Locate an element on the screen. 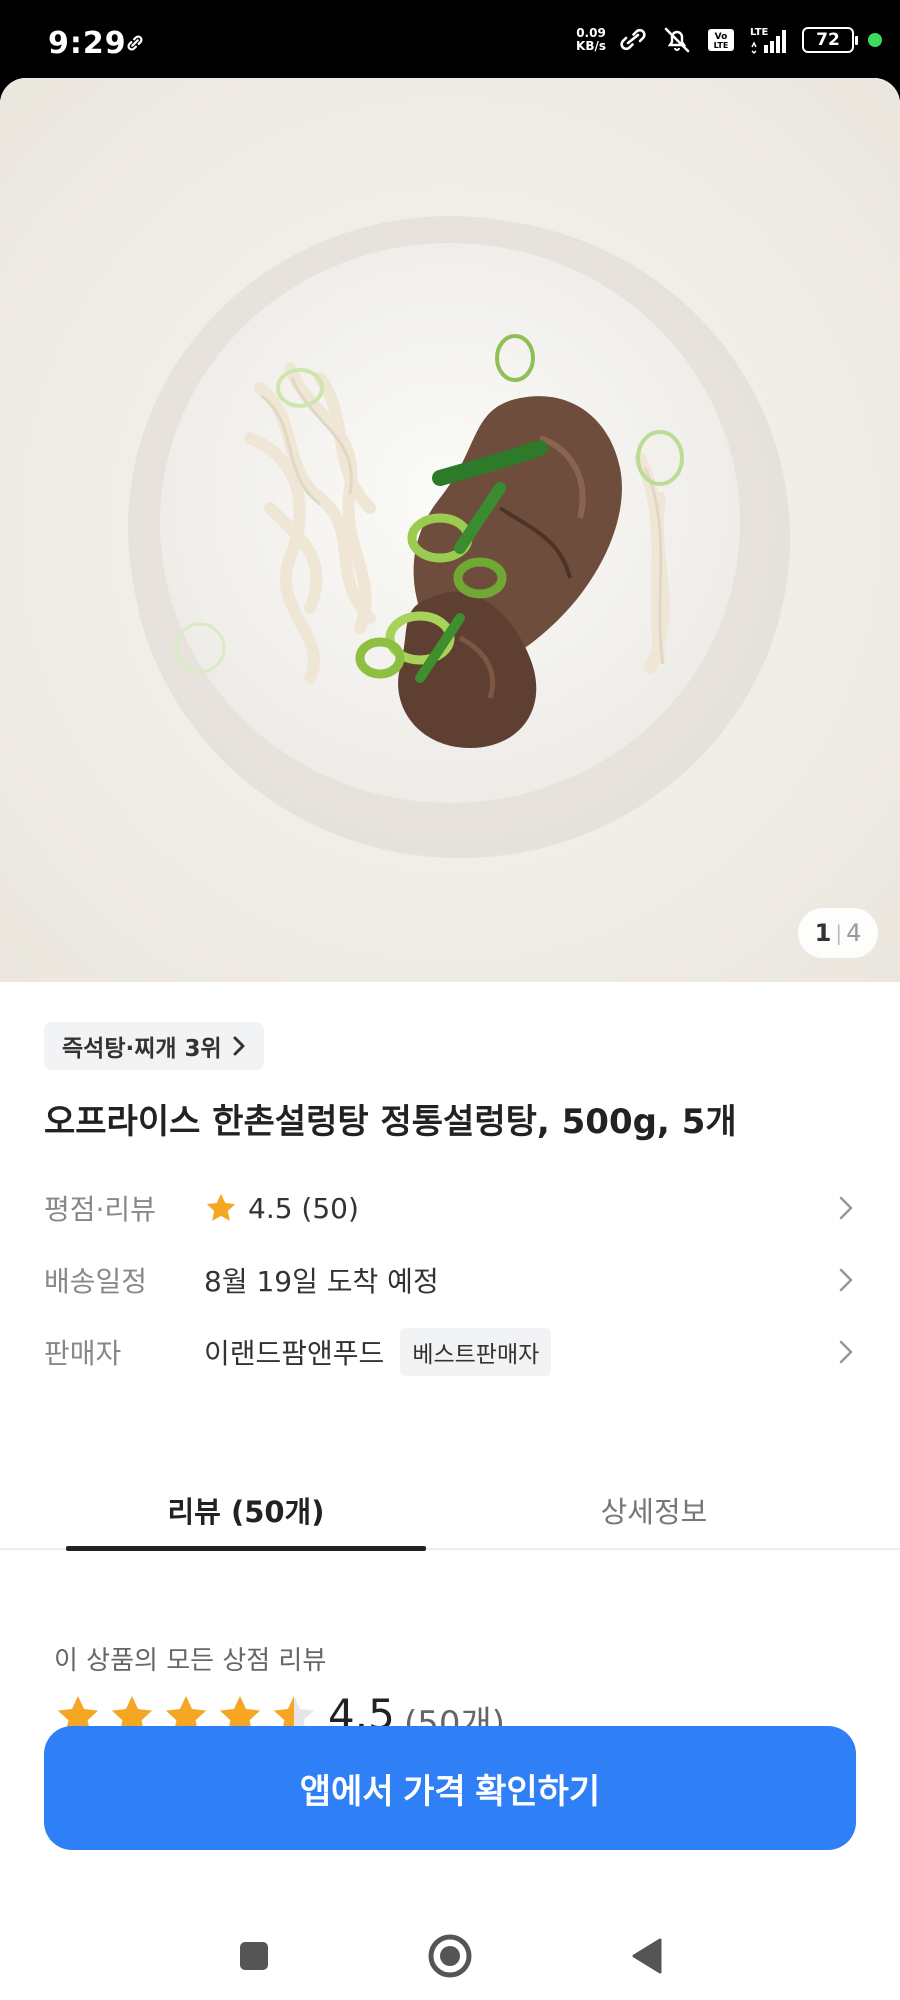  page-current: 1 is located at coordinates (823, 933).